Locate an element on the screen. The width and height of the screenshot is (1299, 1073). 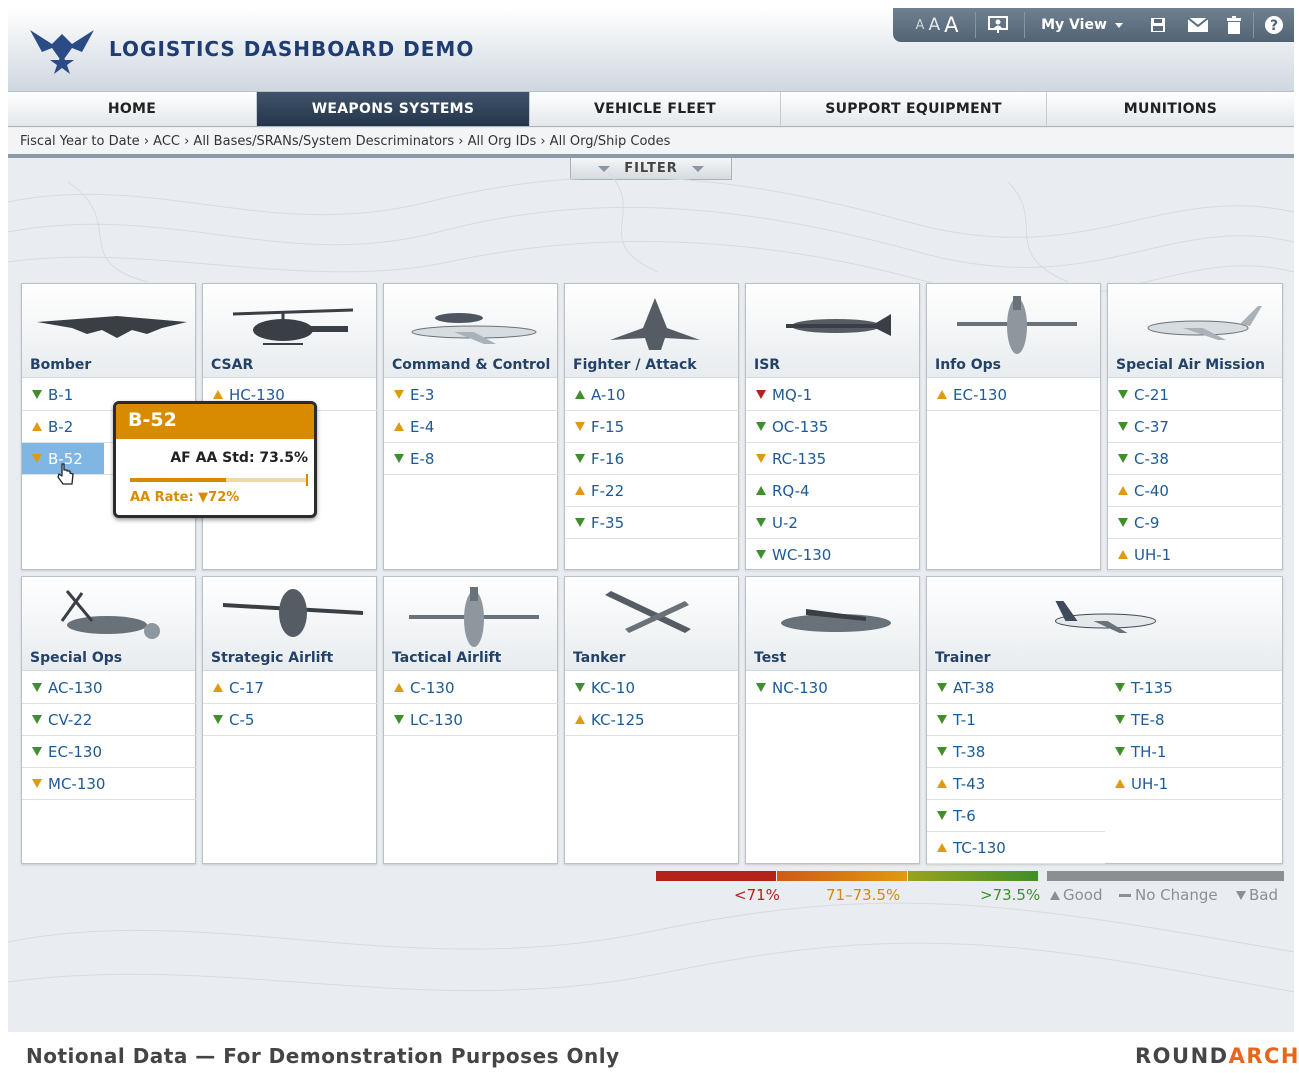
aircraft-item-t-43: T-43 is located at coordinates (1016, 784).